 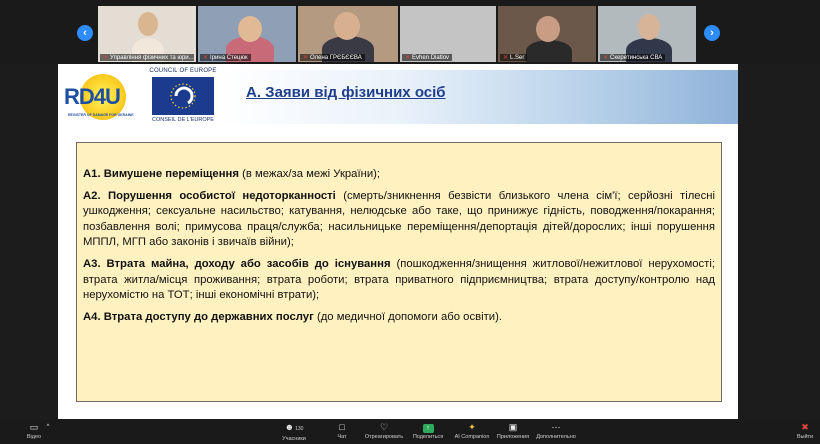 What do you see at coordinates (428, 427) in the screenshot?
I see `share-icon: ↑` at bounding box center [428, 427].